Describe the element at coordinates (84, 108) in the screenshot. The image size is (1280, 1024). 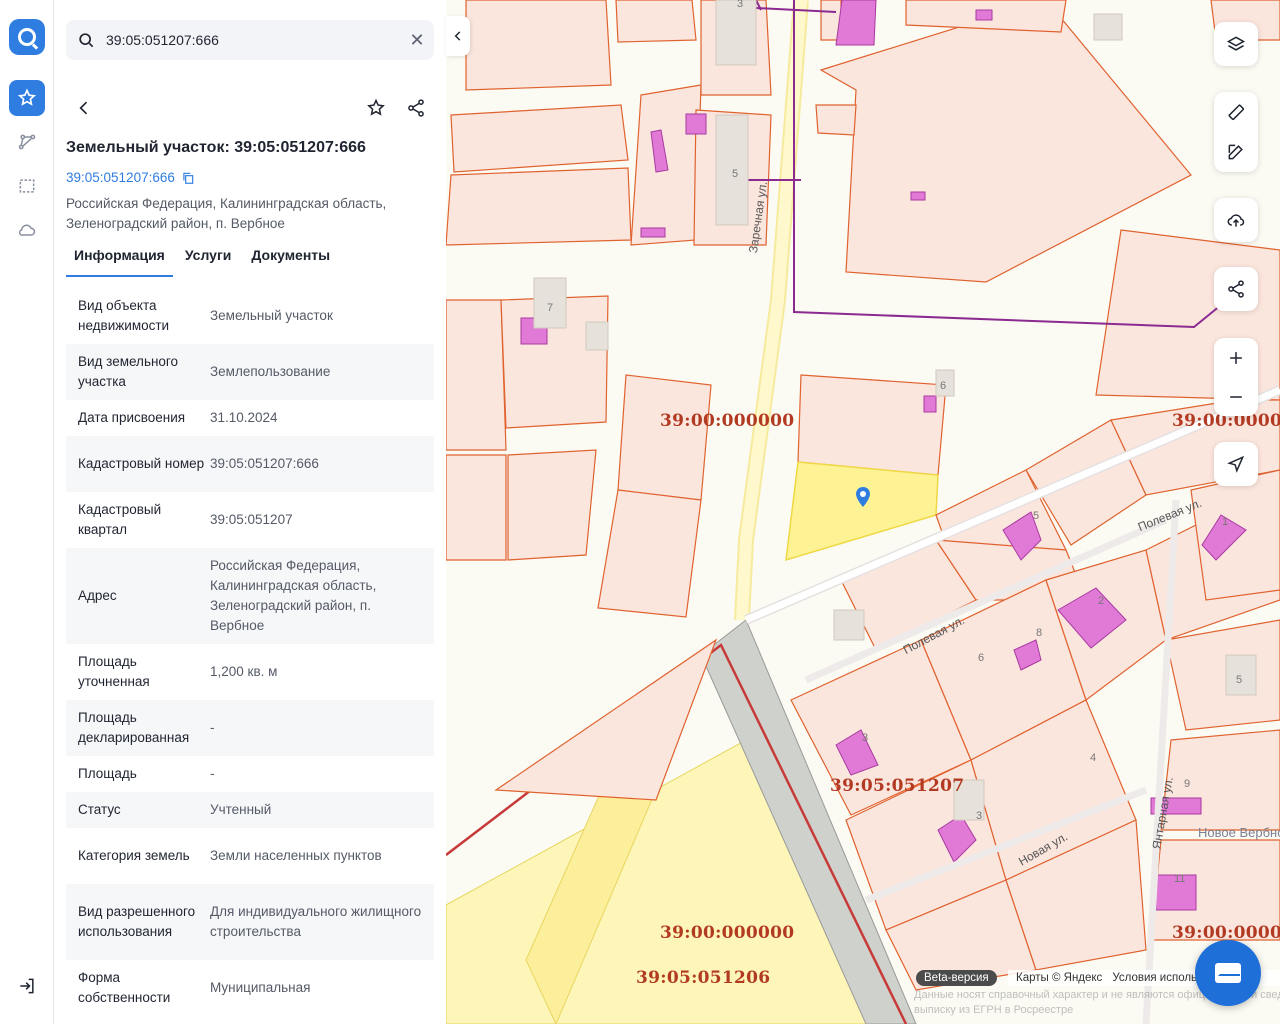
I see `back-button` at that location.